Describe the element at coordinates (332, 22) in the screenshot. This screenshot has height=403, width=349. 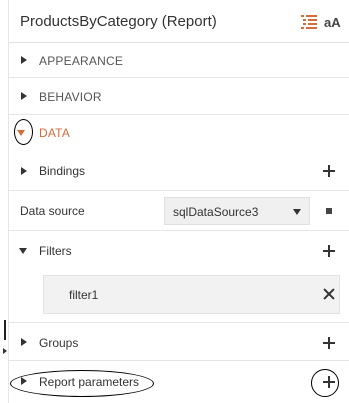
I see `text-case-icon: aA` at that location.